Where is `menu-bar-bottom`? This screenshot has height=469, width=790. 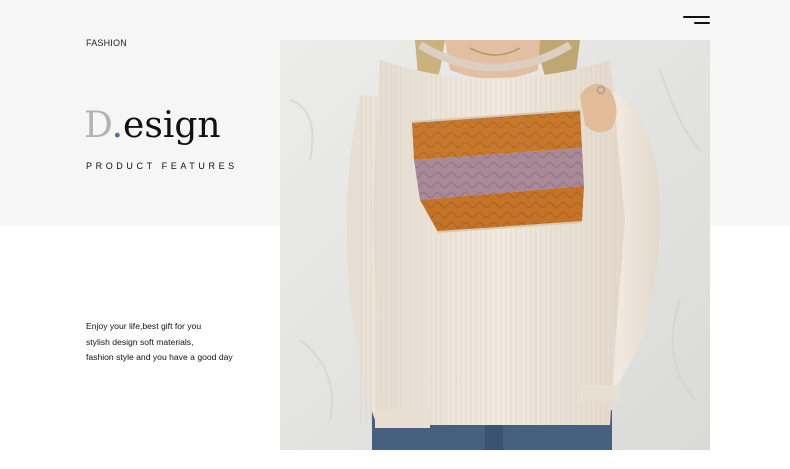 menu-bar-bottom is located at coordinates (702, 23).